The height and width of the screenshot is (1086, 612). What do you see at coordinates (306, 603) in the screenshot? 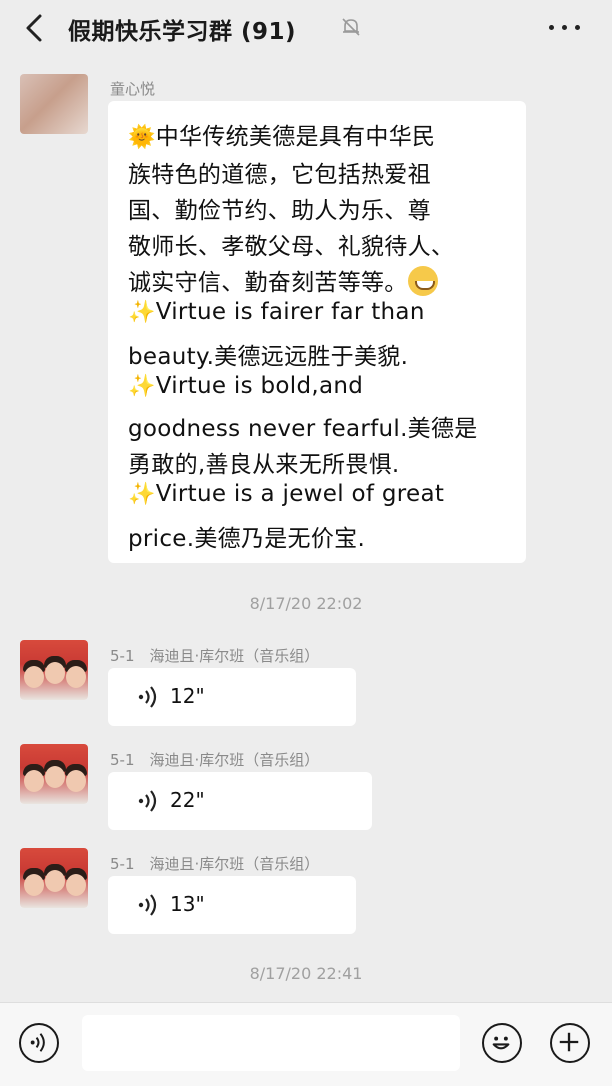
I see `timestamp: 8/17/20 22:02` at bounding box center [306, 603].